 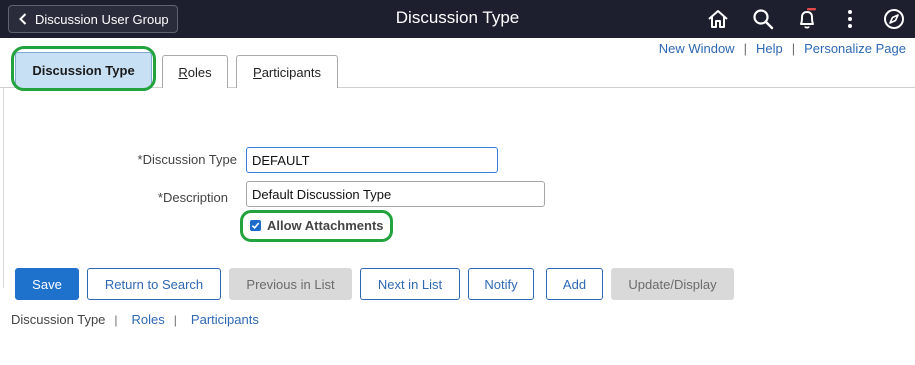 I want to click on tab-label: Discussion Type, so click(x=83, y=70).